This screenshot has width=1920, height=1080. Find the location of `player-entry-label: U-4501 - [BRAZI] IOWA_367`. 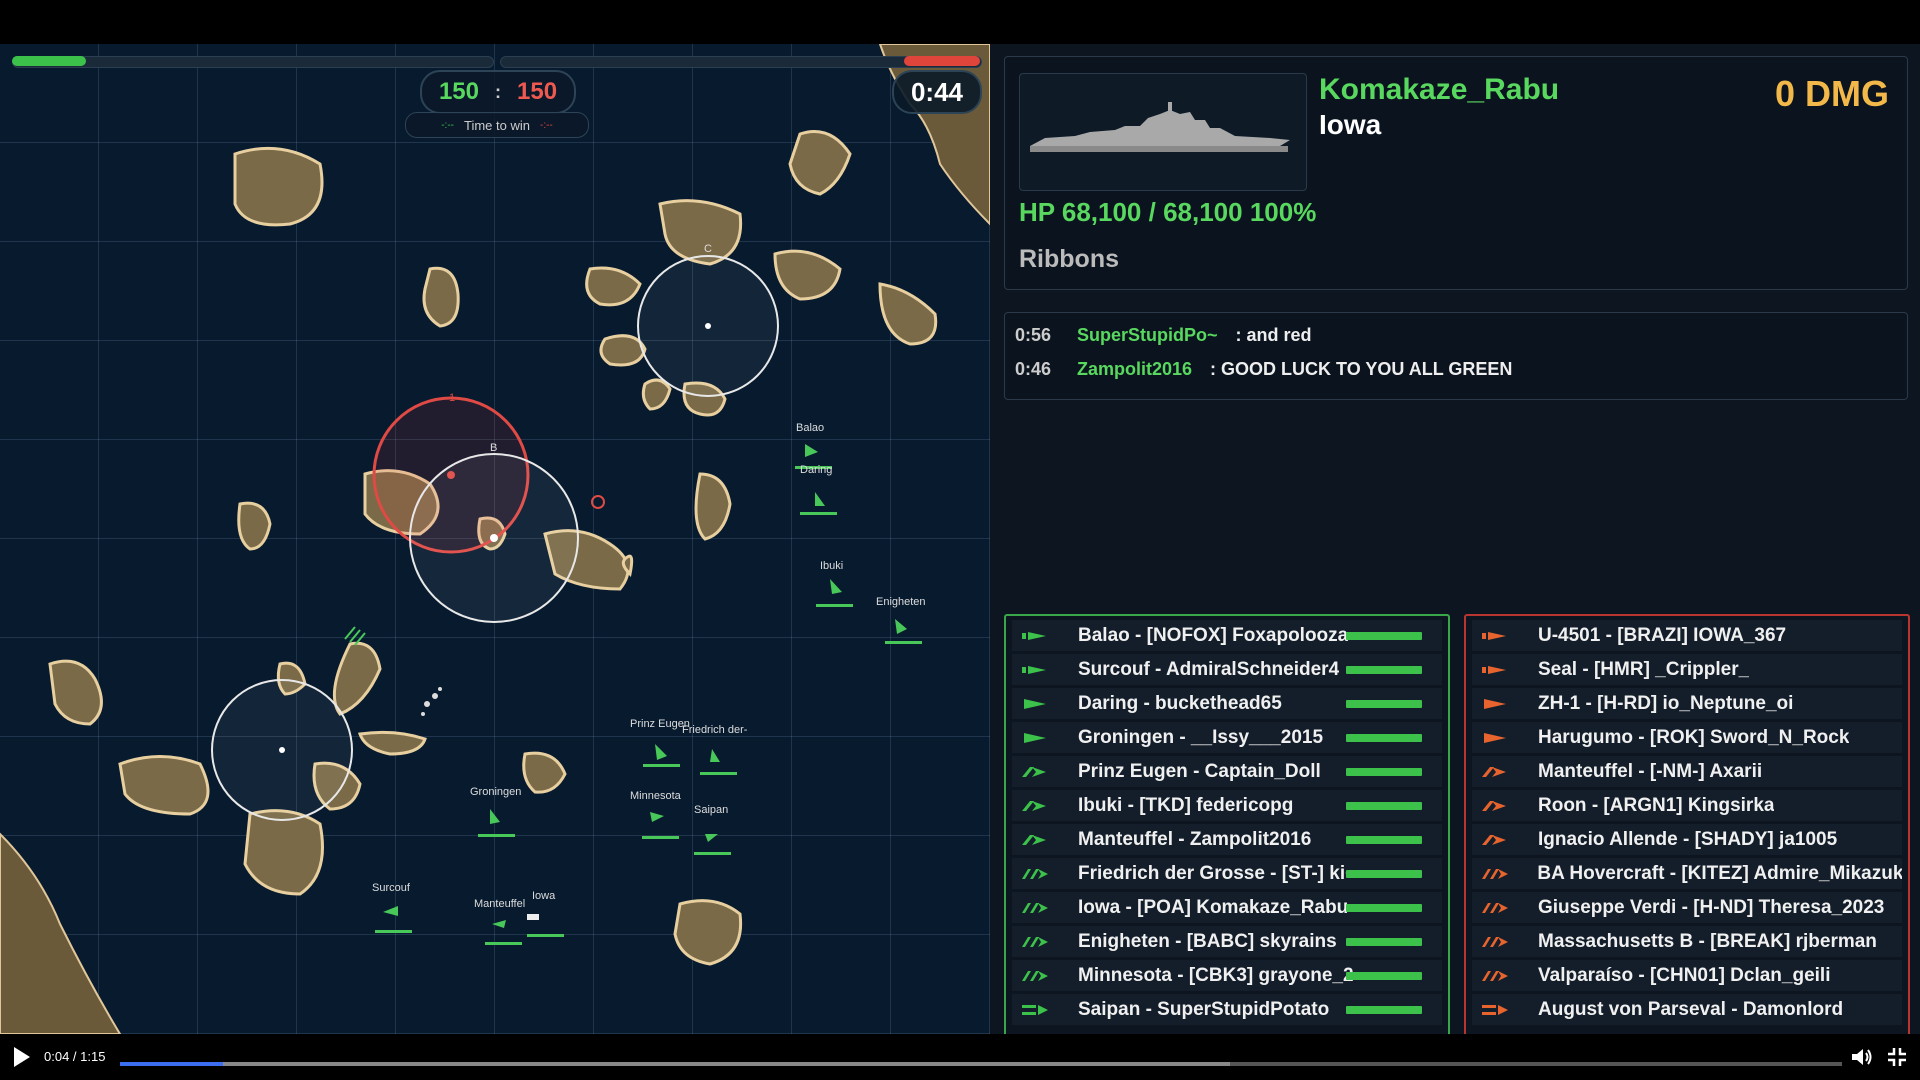

player-entry-label: U-4501 - [BRAZI] IOWA_367 is located at coordinates (1662, 635).